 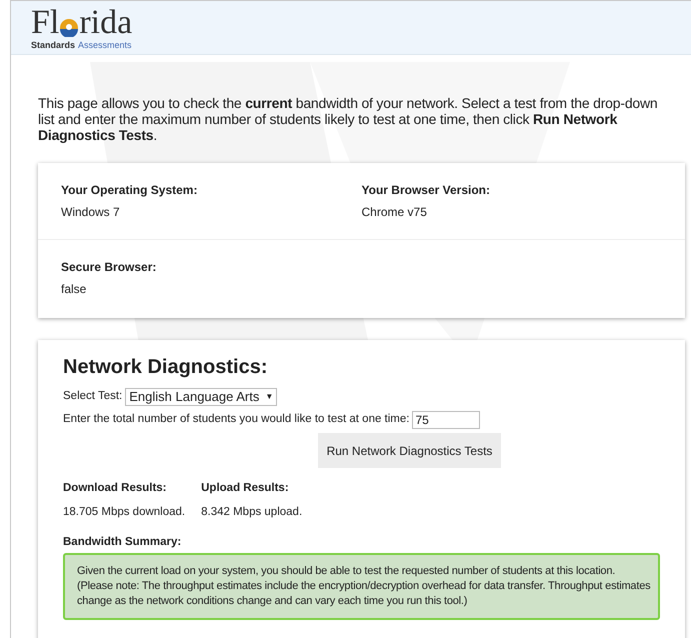 I want to click on logo-subtitle: Assessments, so click(x=105, y=45).